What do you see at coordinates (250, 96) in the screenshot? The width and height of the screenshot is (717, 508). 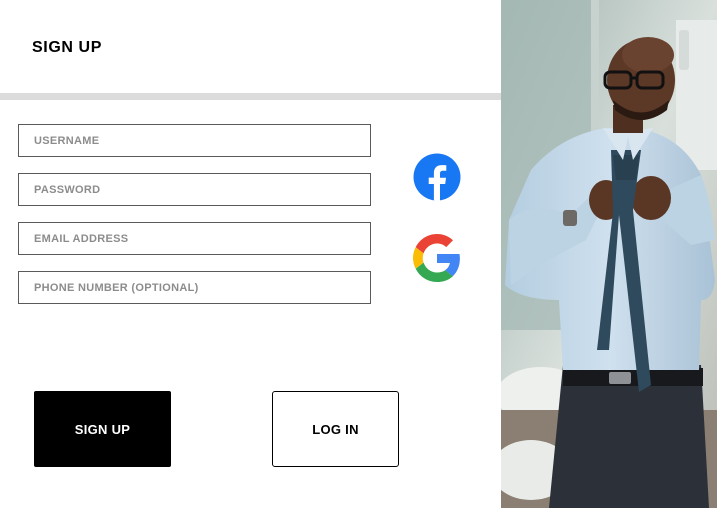 I see `header-divider` at bounding box center [250, 96].